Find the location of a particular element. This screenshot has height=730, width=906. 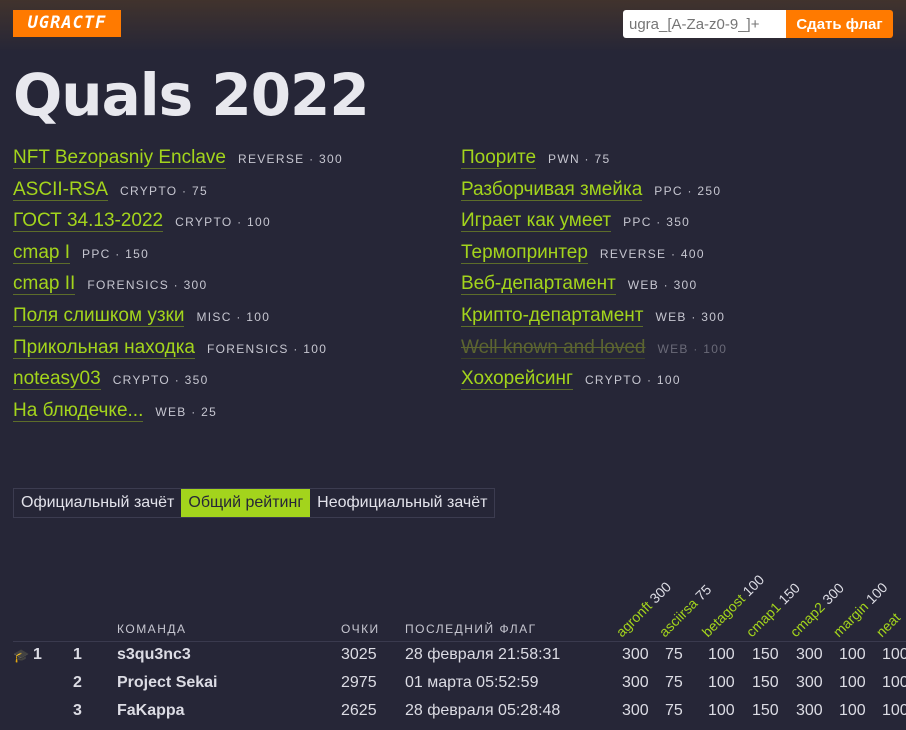

task-meta: REVERSE · 300 is located at coordinates (290, 159).